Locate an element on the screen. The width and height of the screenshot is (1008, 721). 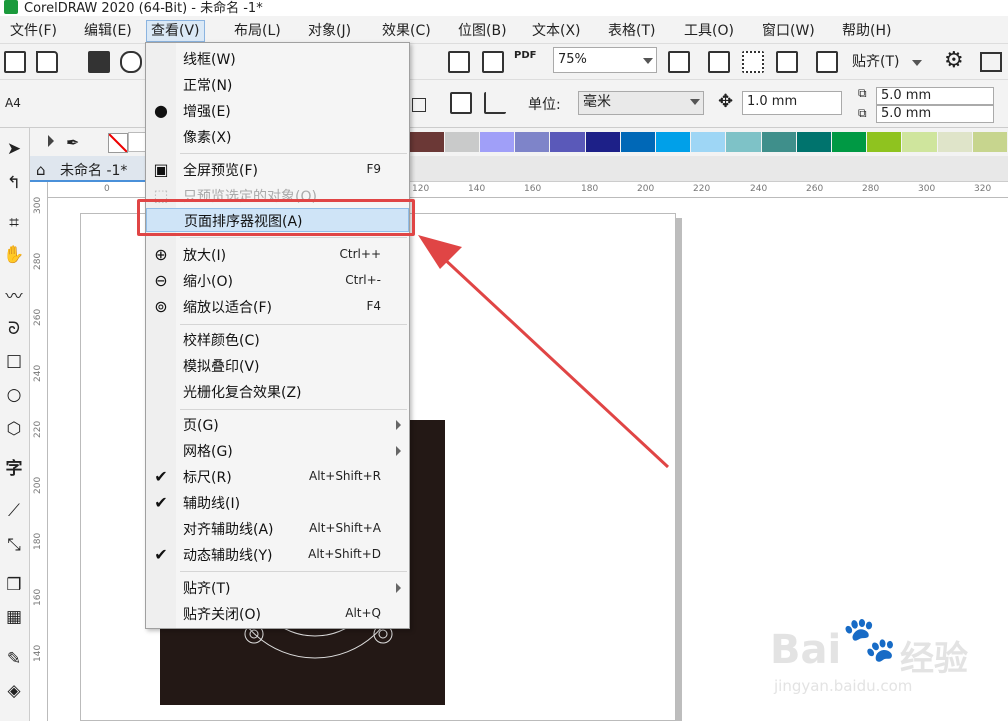
drop-shadow-icon: ❒ is located at coordinates (14, 585).